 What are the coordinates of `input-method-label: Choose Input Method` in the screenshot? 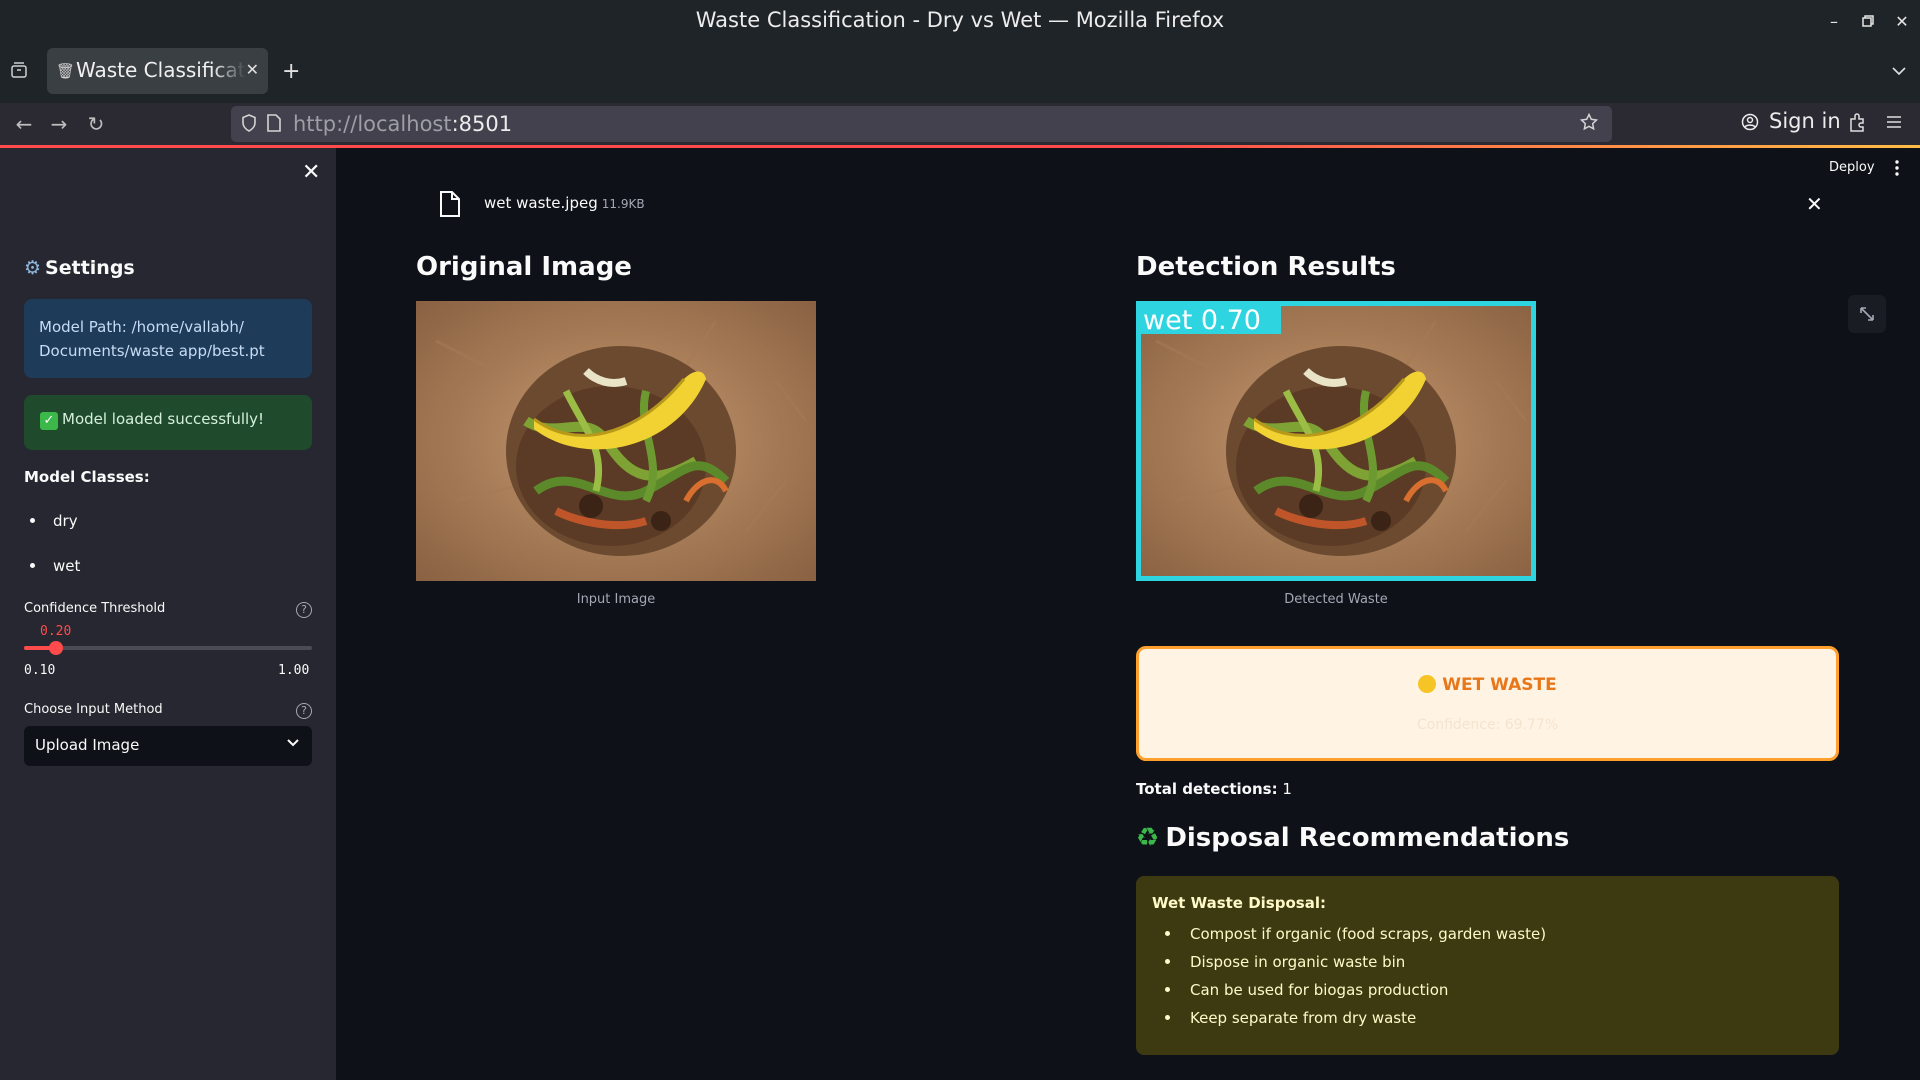 It's located at (93, 709).